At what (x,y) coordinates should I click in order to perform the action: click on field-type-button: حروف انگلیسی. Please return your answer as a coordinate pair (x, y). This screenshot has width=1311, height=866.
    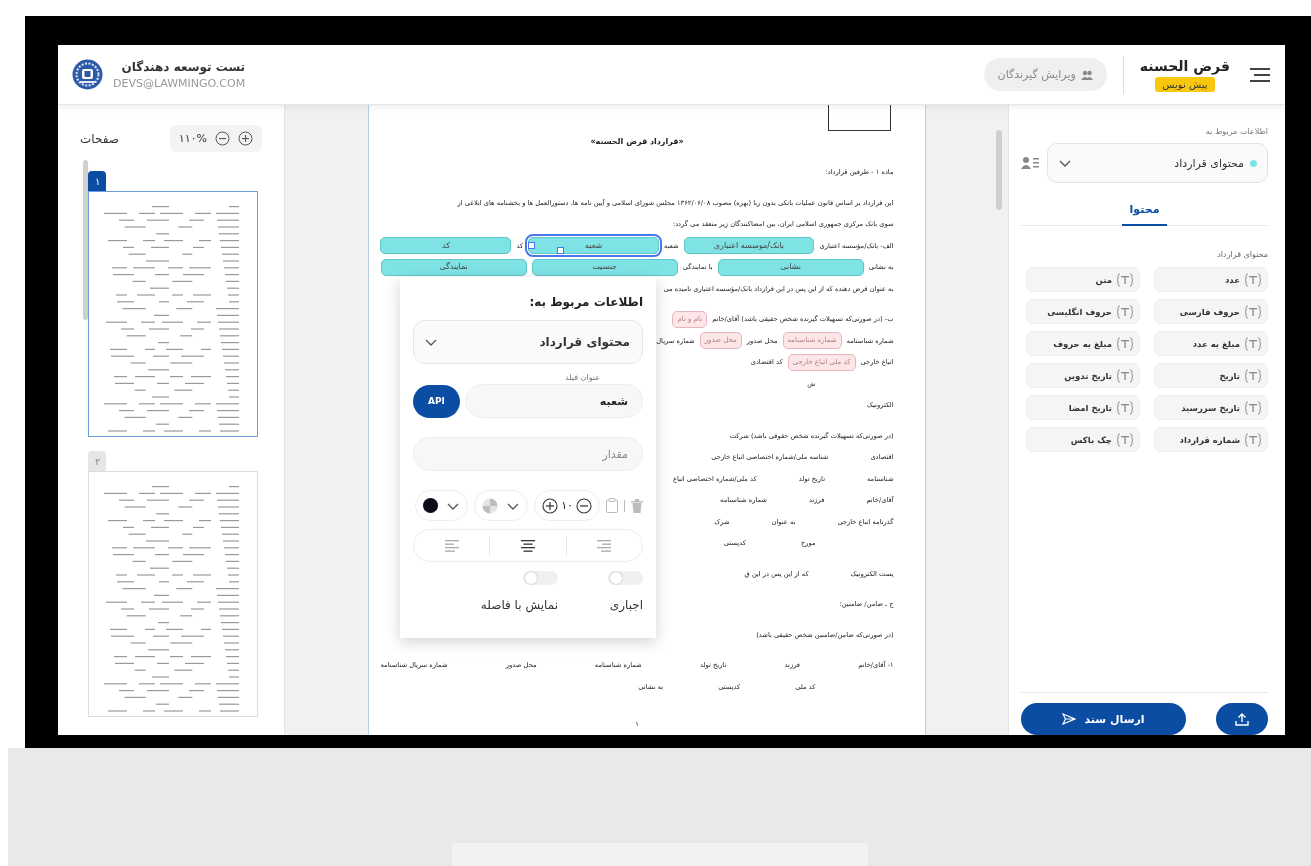
    Looking at the image, I should click on (1083, 311).